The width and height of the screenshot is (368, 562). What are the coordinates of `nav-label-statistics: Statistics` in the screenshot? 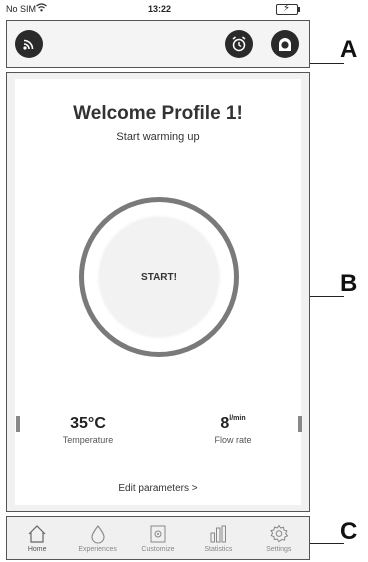 It's located at (218, 549).